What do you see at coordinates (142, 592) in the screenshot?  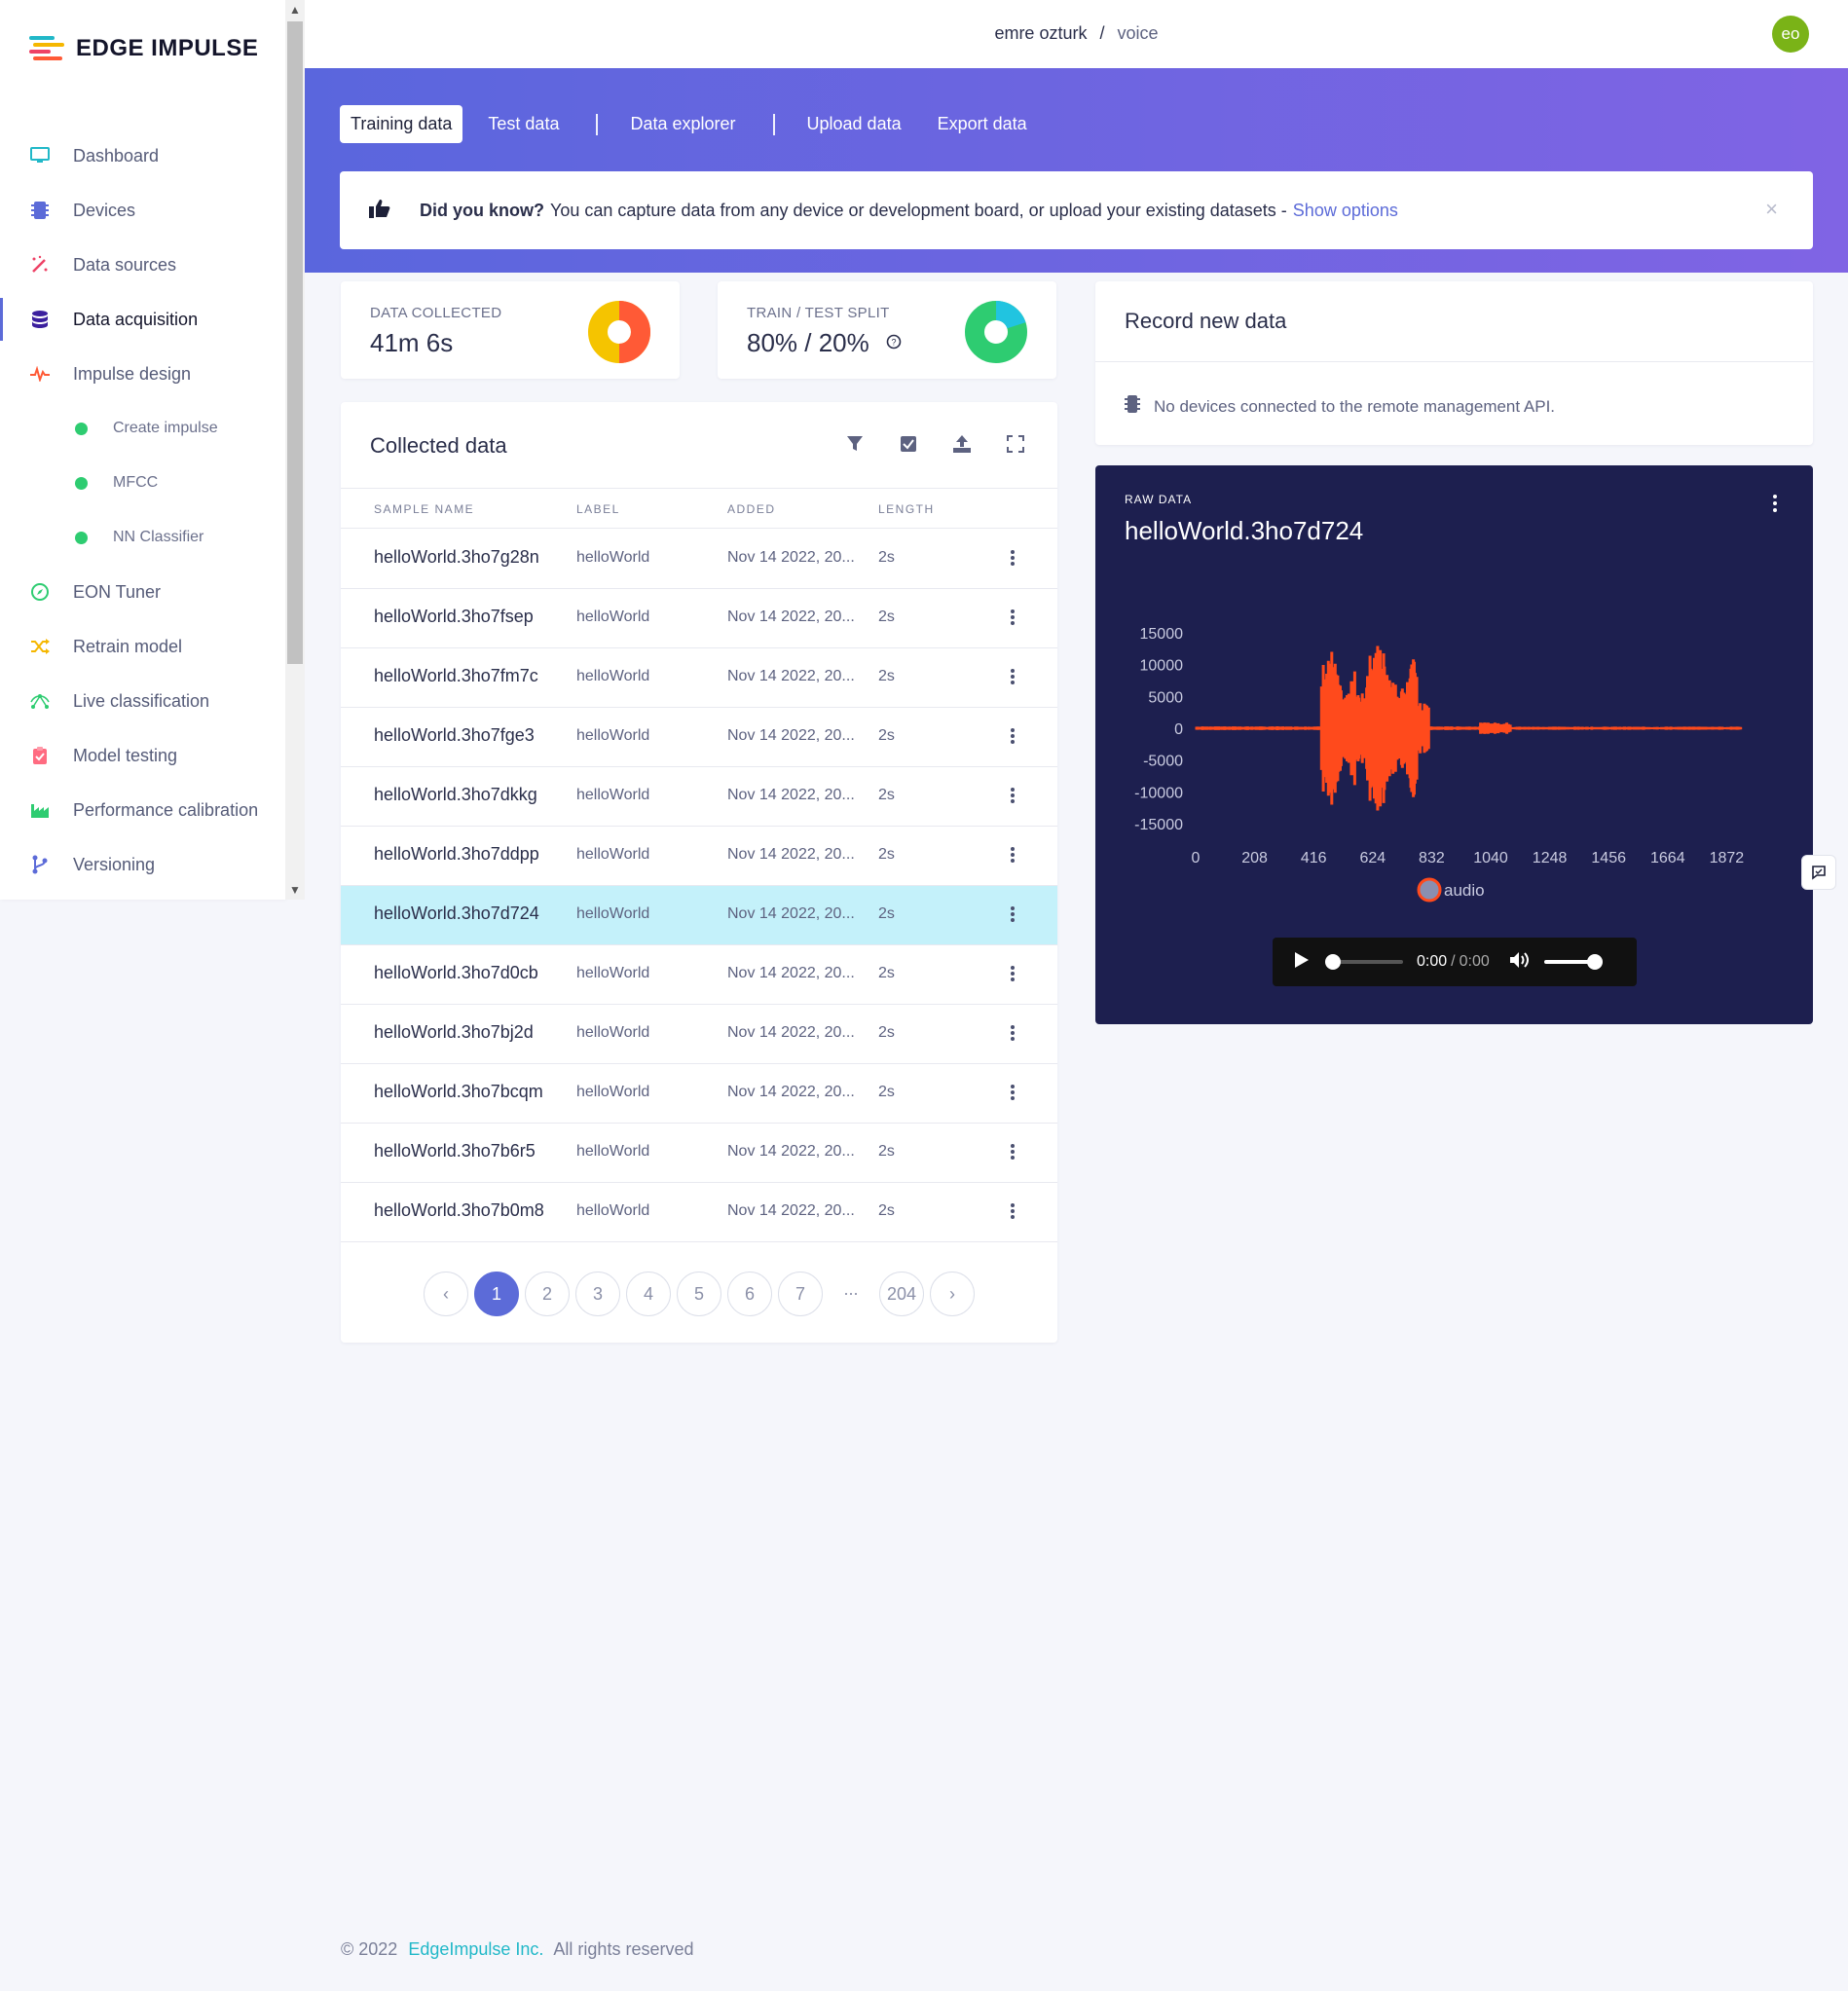 I see `sidebar-item-eon-tuner: EON Tuner` at bounding box center [142, 592].